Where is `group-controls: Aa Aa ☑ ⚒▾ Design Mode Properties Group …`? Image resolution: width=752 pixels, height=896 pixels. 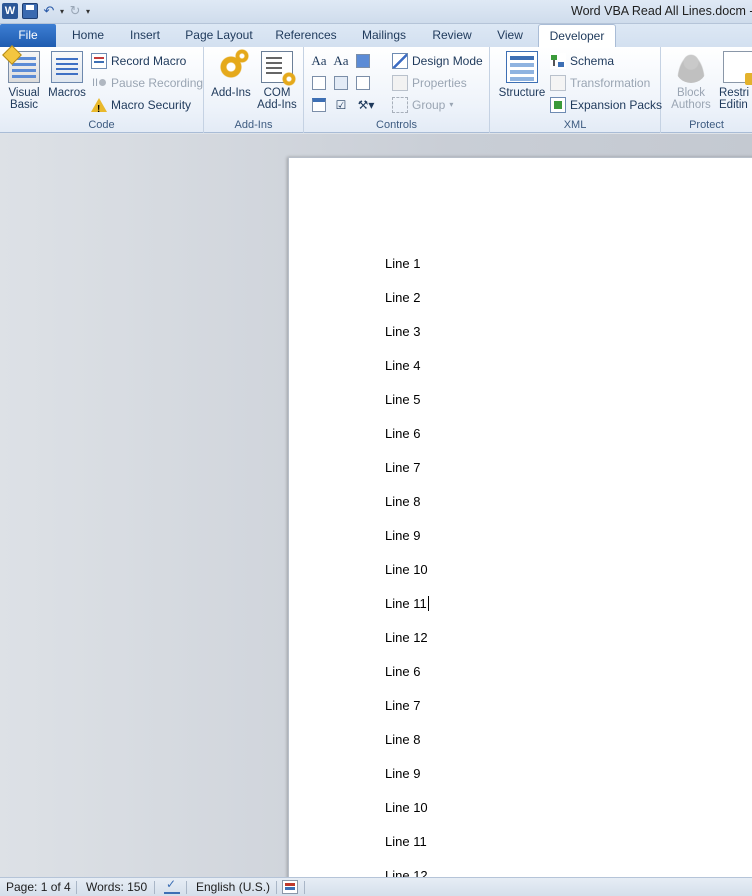 group-controls: Aa Aa ☑ ⚒▾ Design Mode Properties Group … is located at coordinates (397, 90).